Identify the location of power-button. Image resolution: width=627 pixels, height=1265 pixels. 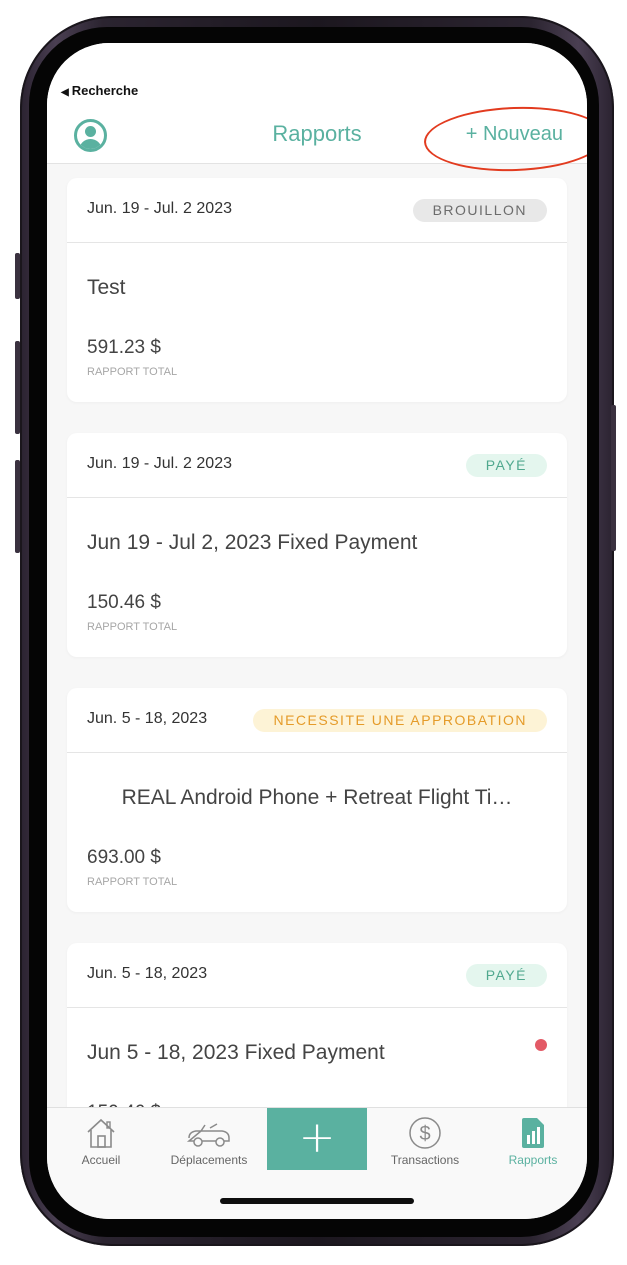
(613, 478).